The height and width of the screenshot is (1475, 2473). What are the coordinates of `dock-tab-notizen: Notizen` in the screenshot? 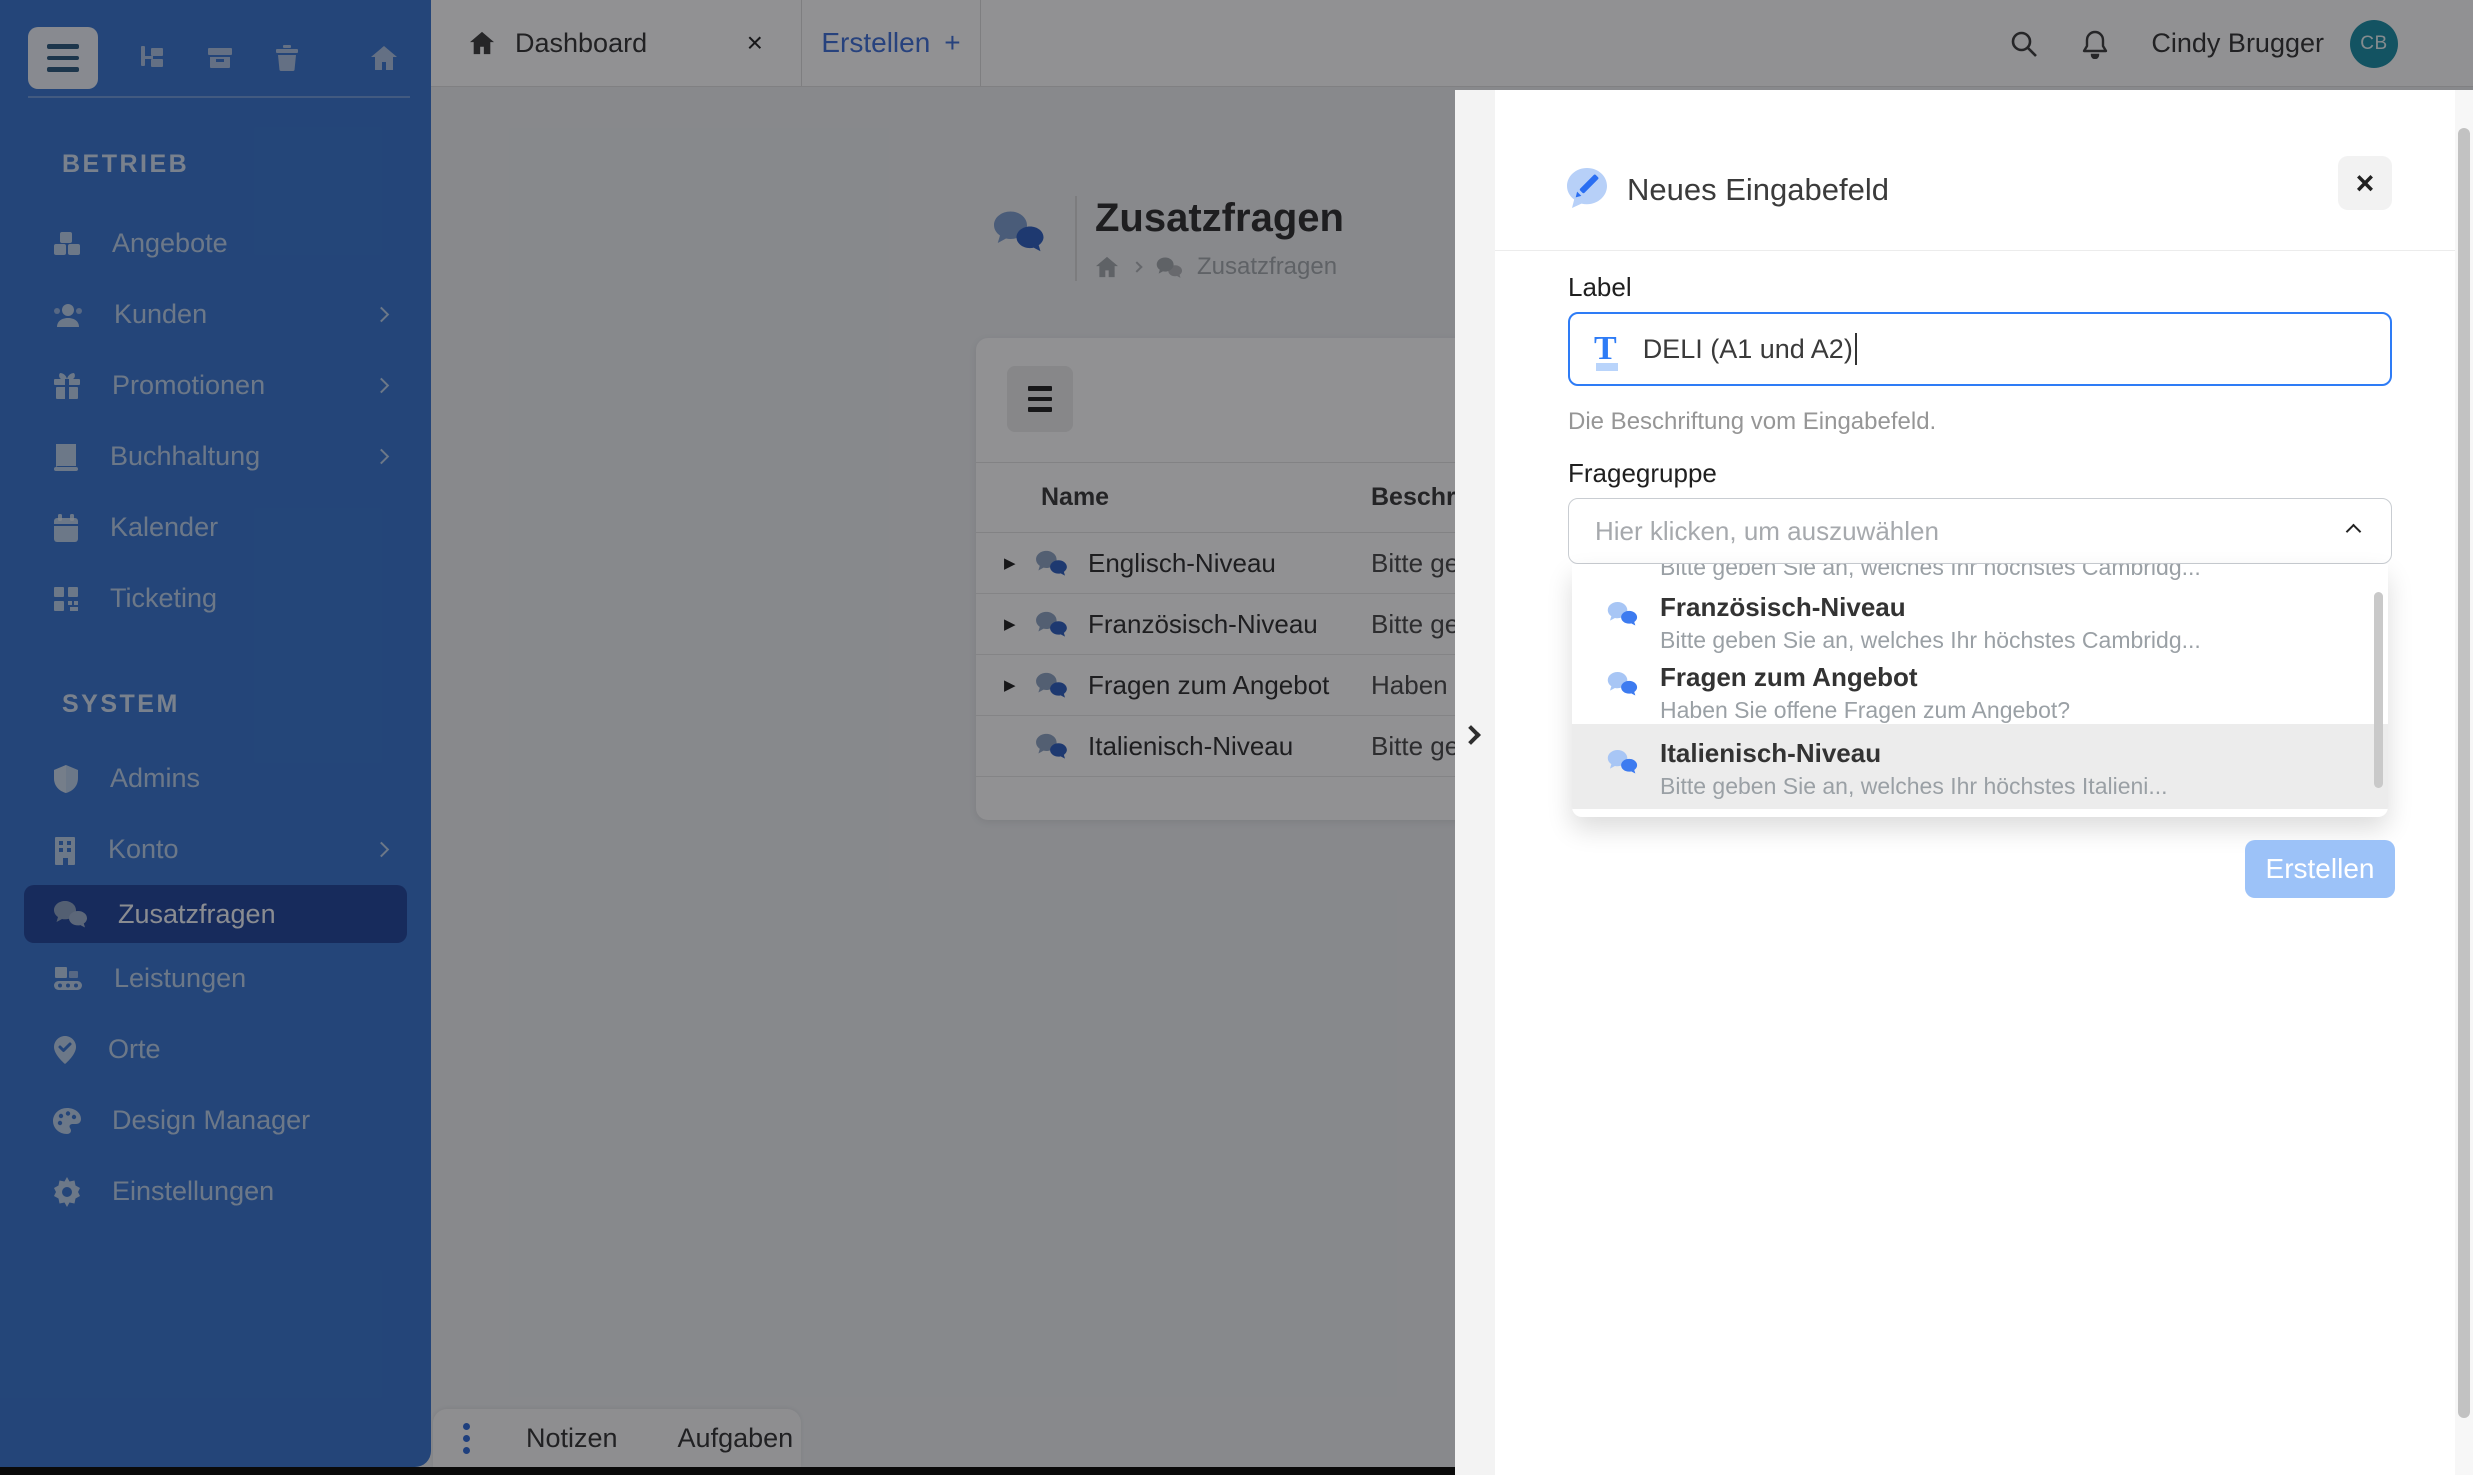 It's located at (572, 1438).